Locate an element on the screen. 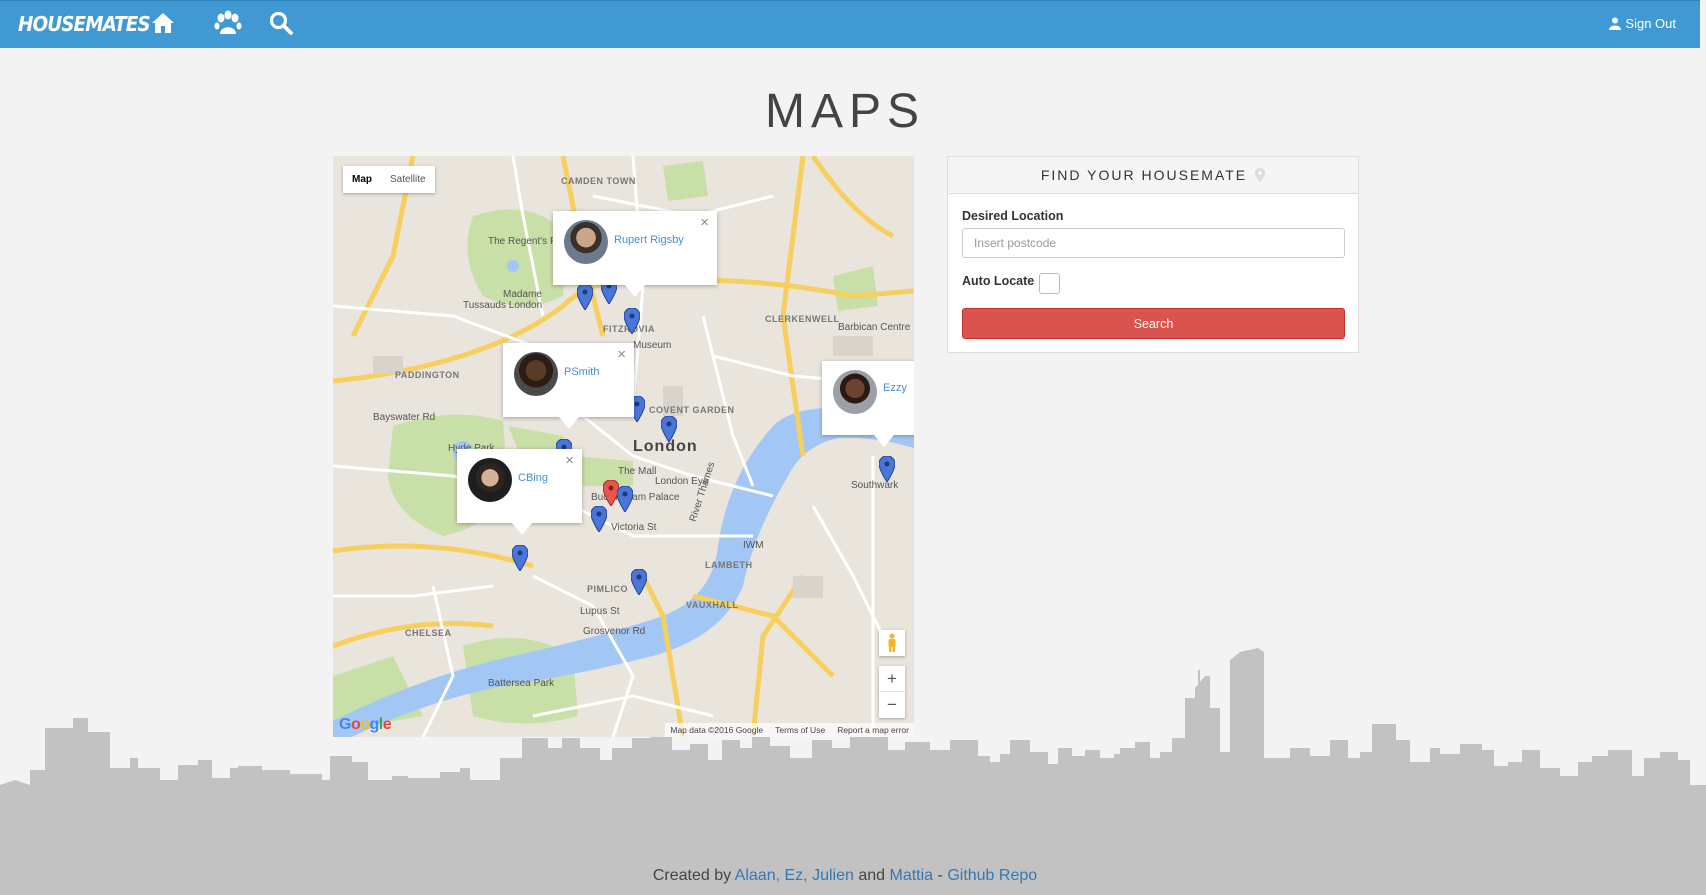 The height and width of the screenshot is (895, 1706). map-label: CAMDEN TOWN is located at coordinates (598, 181).